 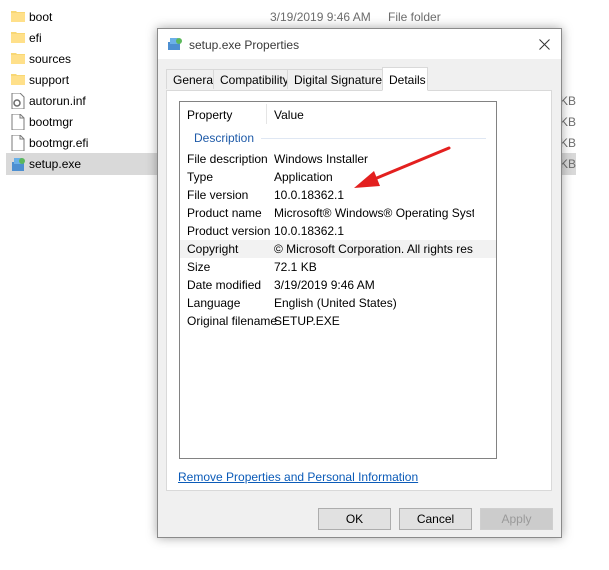 What do you see at coordinates (59, 143) in the screenshot?
I see `file-name: bootmgr.efi` at bounding box center [59, 143].